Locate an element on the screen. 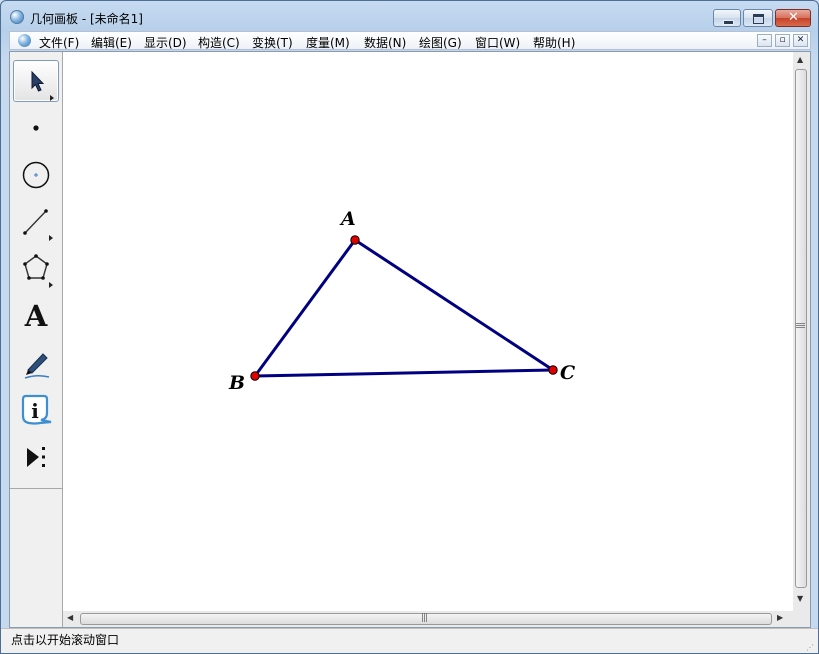 The width and height of the screenshot is (819, 654). point-label-c: C is located at coordinates (567, 373).